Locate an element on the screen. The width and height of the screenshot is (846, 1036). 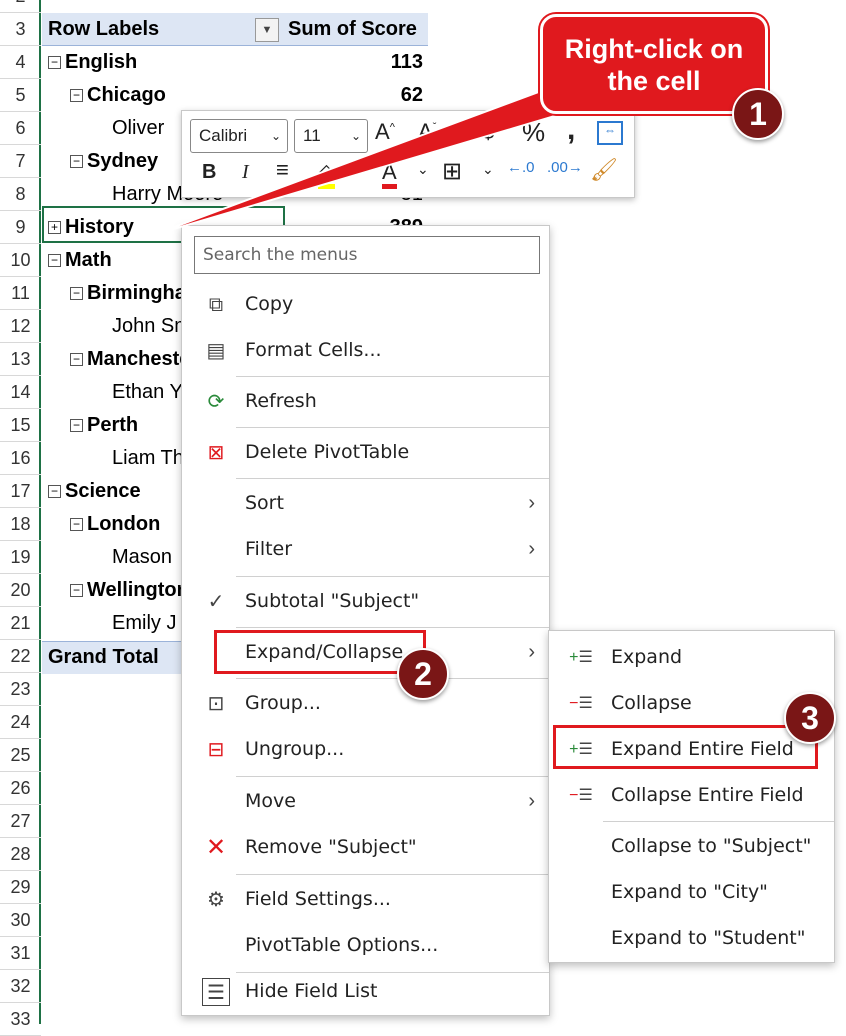
step-badge-3: 3 is located at coordinates (810, 718).